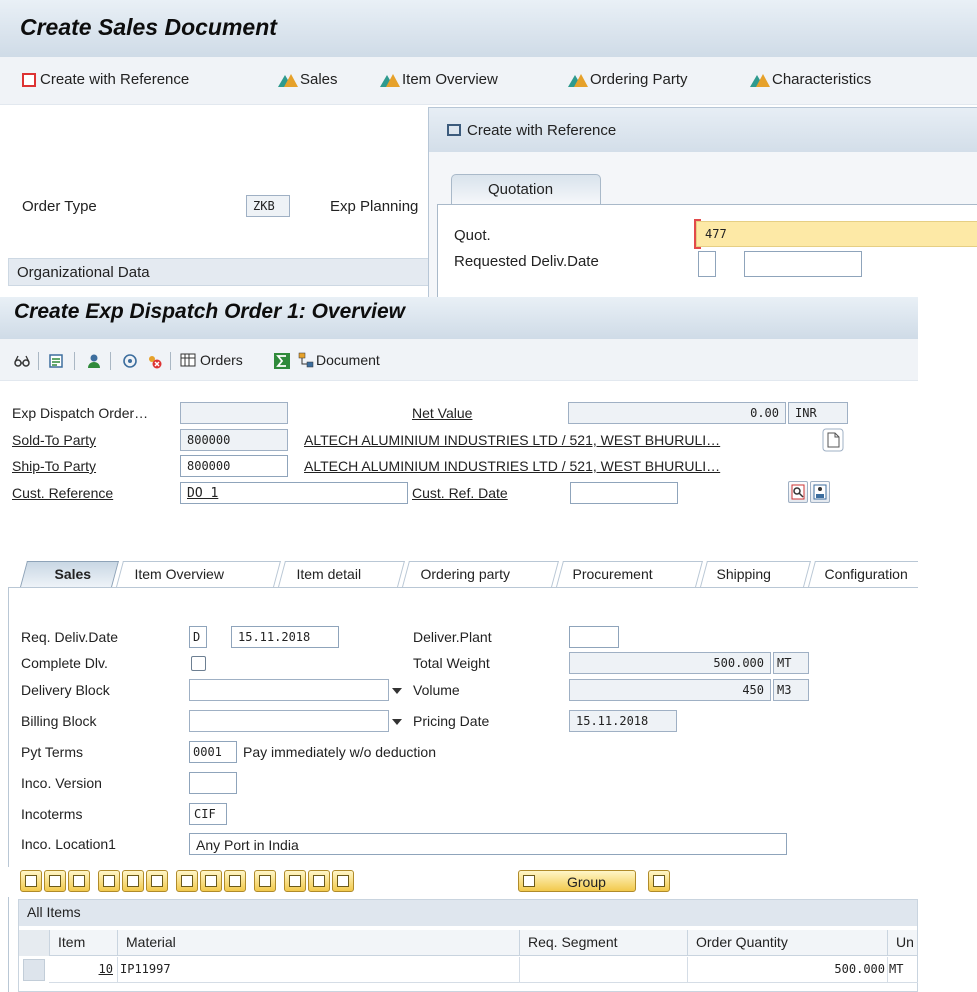  Describe the element at coordinates (295, 690) in the screenshot. I see `delivery-block-dropdown` at that location.